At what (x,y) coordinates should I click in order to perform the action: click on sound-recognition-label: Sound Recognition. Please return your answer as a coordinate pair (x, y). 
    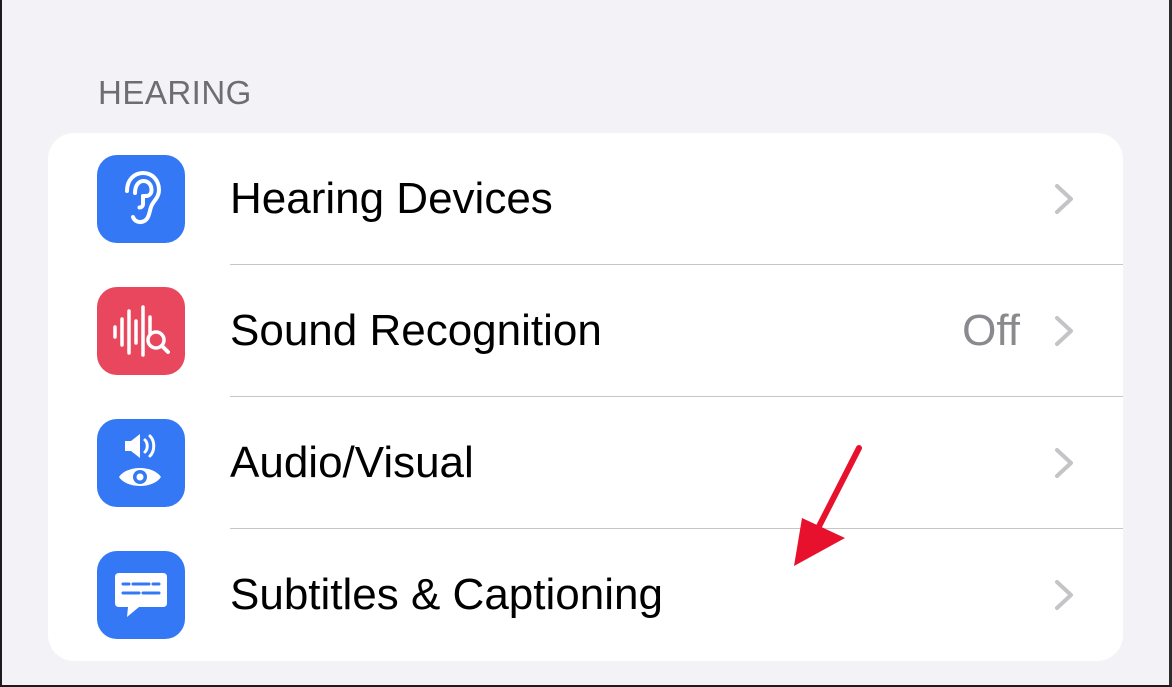
    Looking at the image, I should click on (416, 330).